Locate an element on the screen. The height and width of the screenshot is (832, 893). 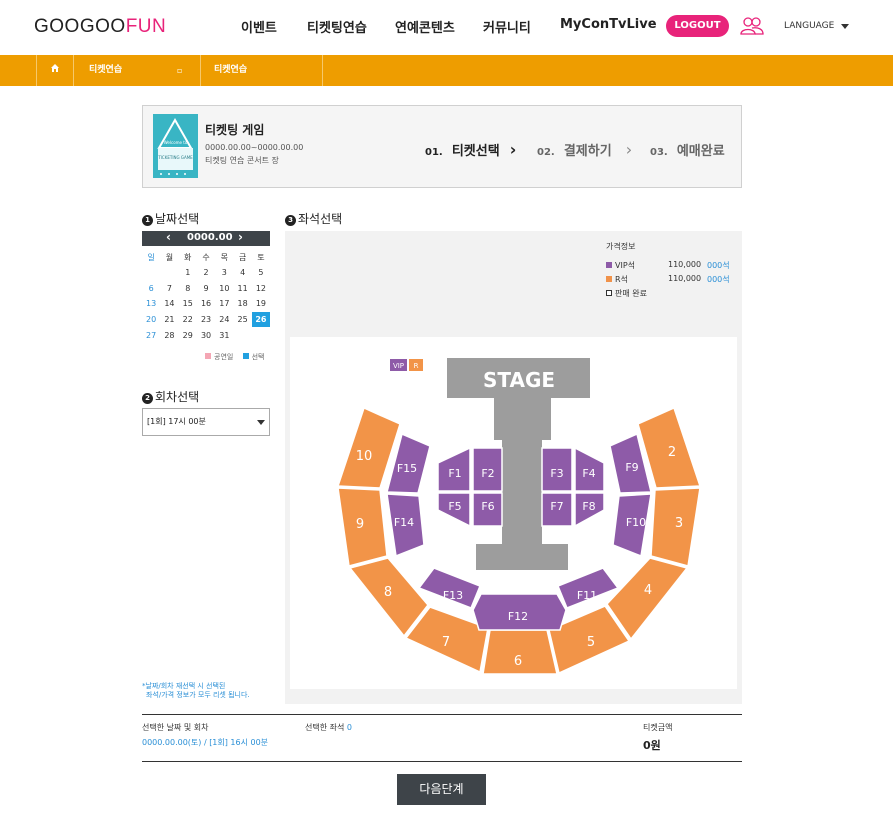
logout-button: LOGOUT is located at coordinates (697, 26).